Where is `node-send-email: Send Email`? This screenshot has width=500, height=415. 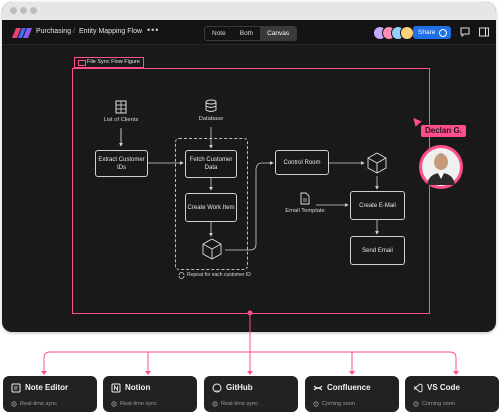
node-send-email: Send Email is located at coordinates (377, 250).